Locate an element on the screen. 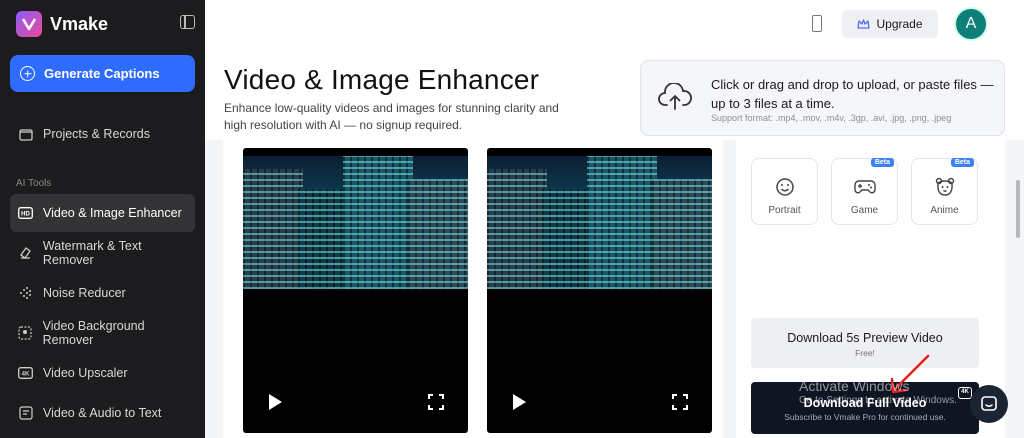 This screenshot has width=1024, height=438. sidebar-item-label: Projects & Records is located at coordinates (96, 134).